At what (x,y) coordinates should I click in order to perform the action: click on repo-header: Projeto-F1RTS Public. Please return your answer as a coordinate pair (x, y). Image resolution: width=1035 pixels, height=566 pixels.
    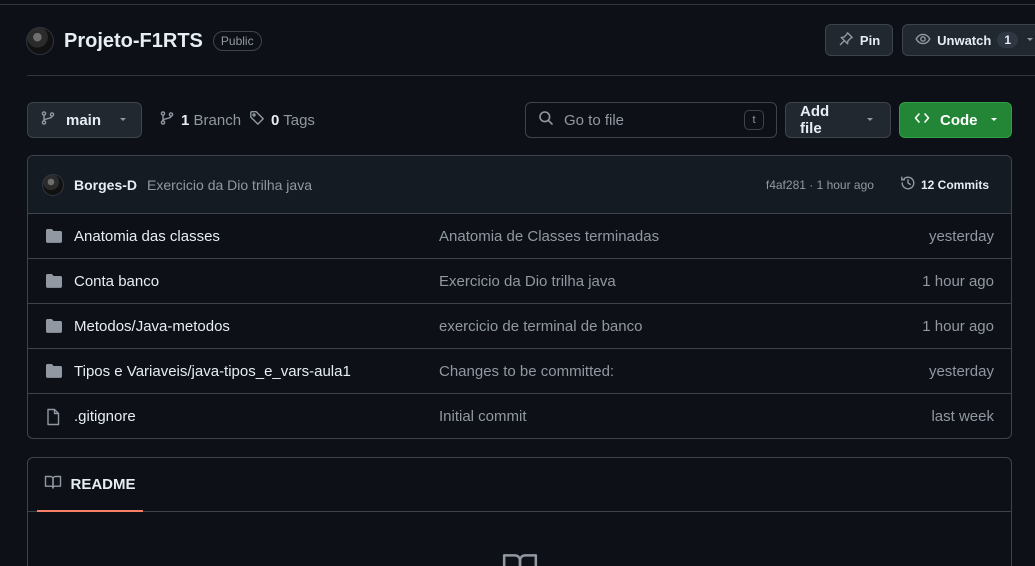
    Looking at the image, I should click on (144, 41).